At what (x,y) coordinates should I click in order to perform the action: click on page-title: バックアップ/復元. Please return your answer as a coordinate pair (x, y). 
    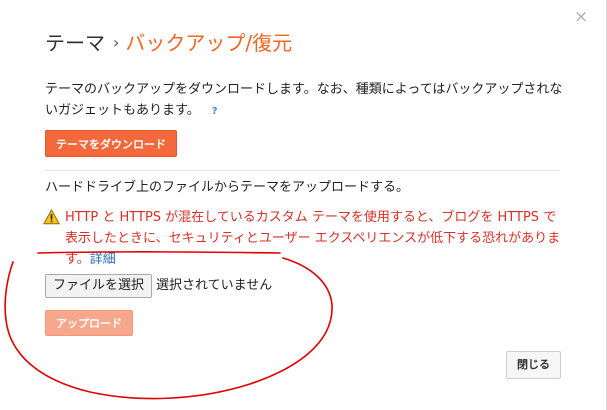
    Looking at the image, I should click on (209, 43).